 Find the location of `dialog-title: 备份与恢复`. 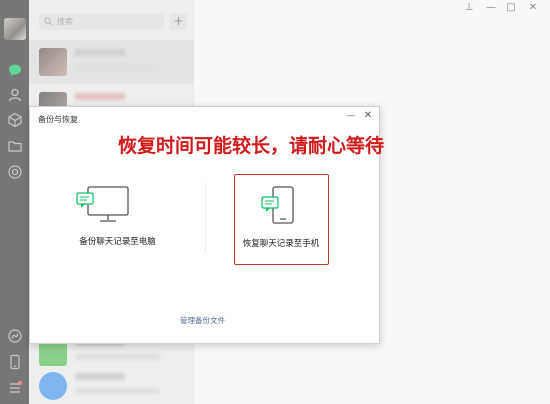

dialog-title: 备份与恢复 is located at coordinates (58, 119).